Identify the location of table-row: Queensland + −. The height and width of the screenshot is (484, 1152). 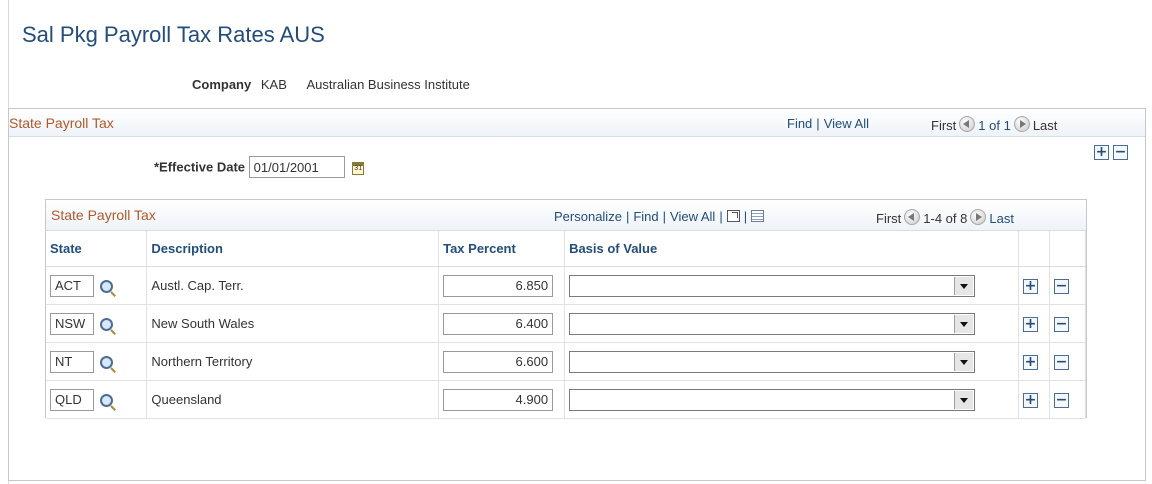
(566, 399).